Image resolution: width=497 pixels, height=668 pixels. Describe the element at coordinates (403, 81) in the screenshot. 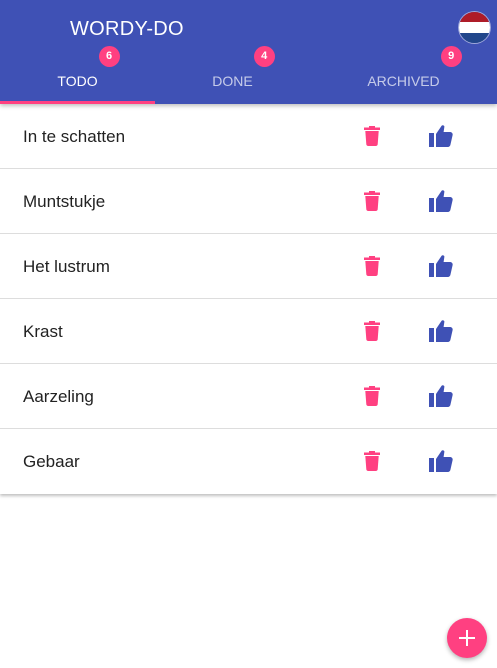

I see `tab-archived-label: ARCHIVED` at that location.